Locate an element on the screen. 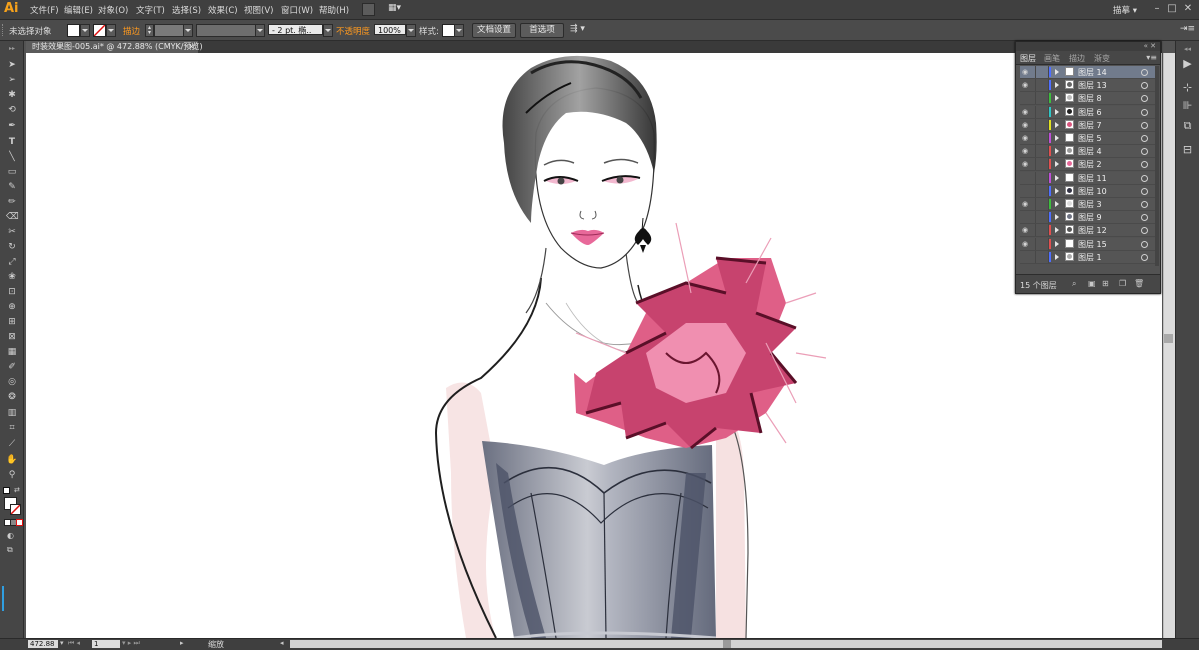  layer-name: 图层 11 is located at coordinates (1092, 178).